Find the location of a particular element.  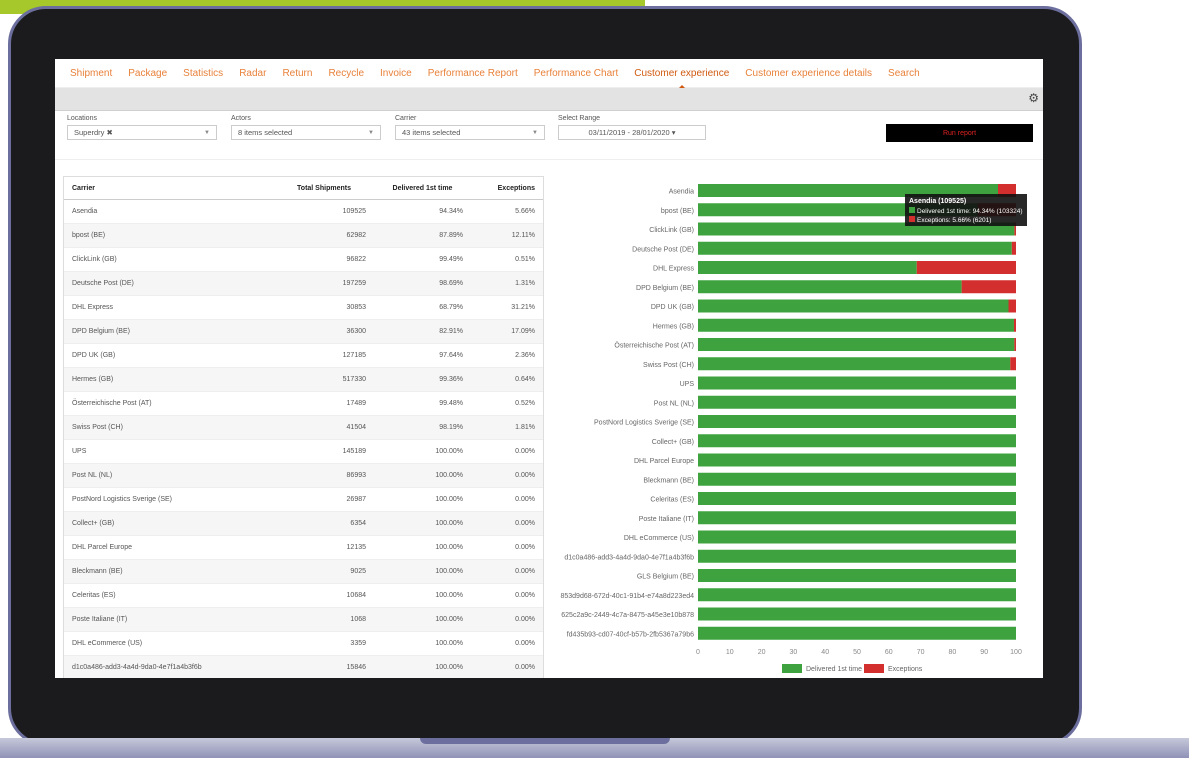

table-row: DPD UK (GB) 127185 97.64% 2.36% is located at coordinates (303, 355).